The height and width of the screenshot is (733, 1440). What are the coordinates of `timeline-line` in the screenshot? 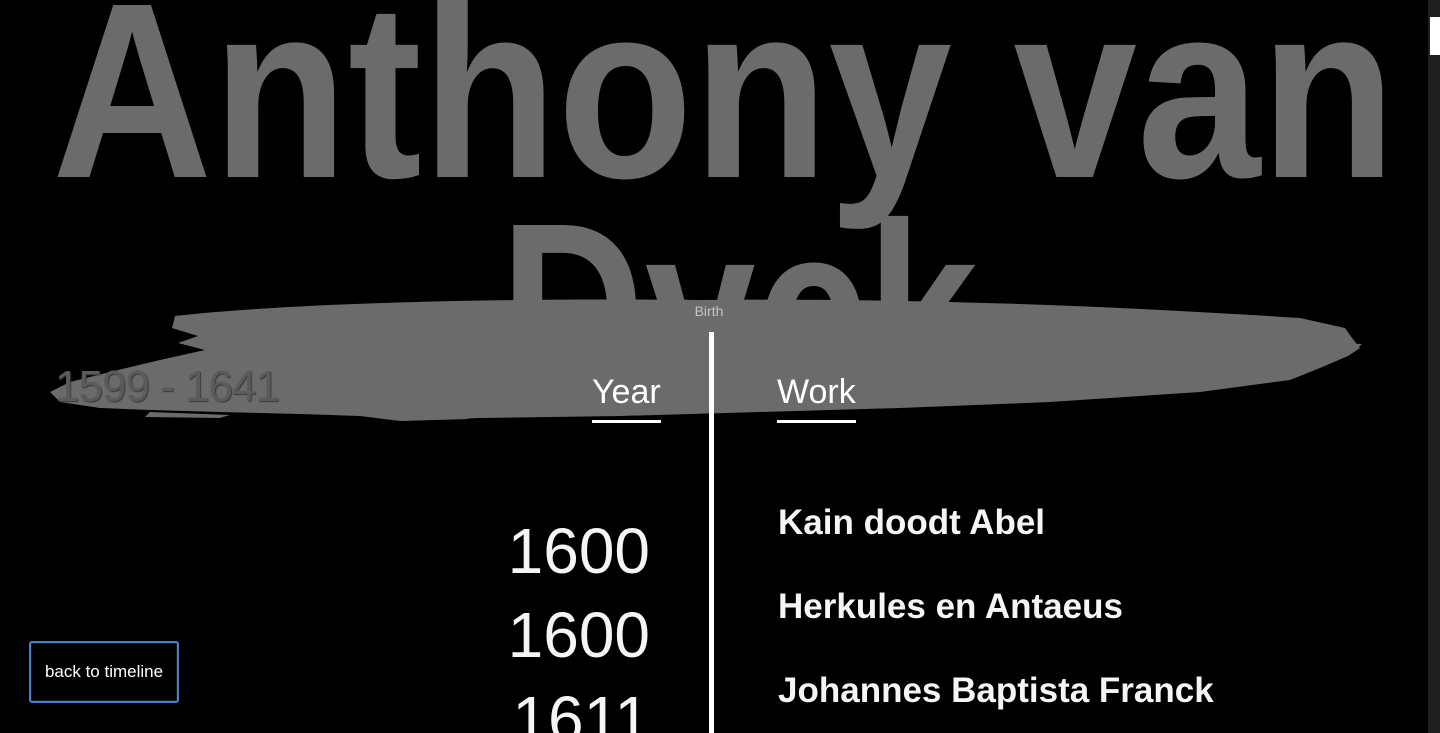 It's located at (711, 532).